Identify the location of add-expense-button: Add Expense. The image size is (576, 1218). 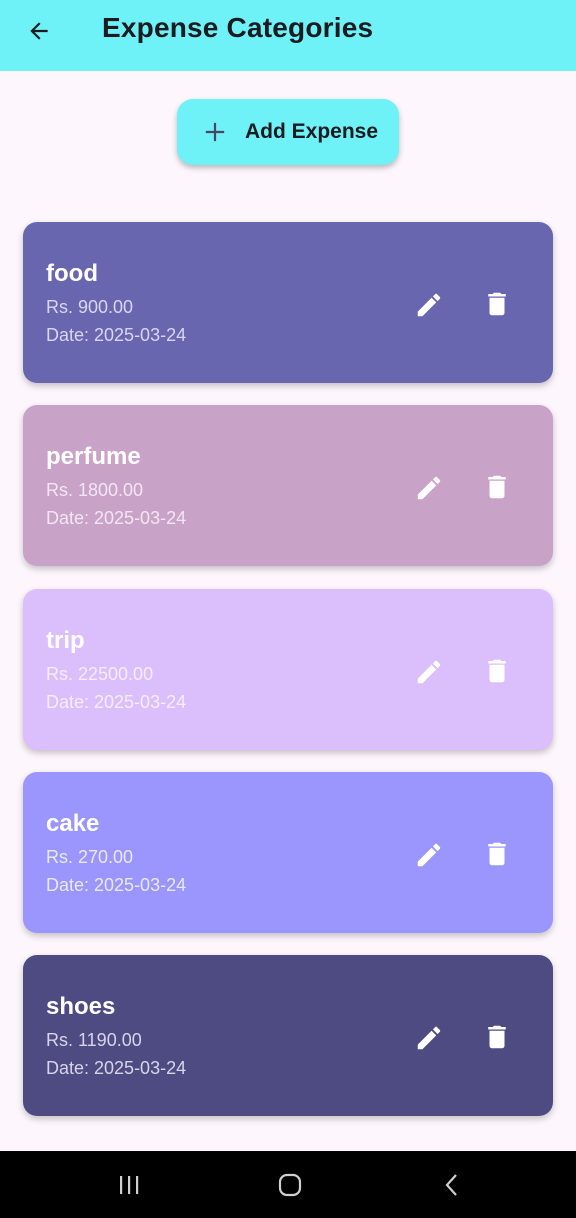
(288, 132).